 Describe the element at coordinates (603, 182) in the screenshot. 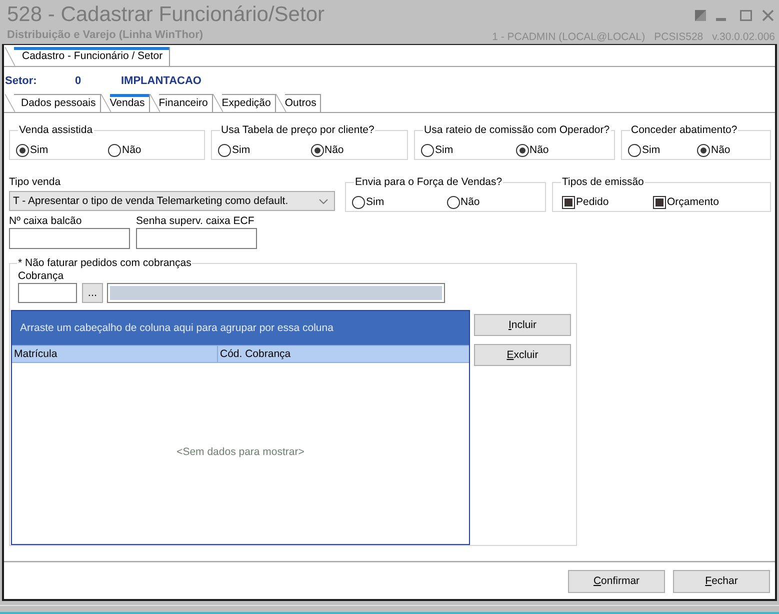

I see `group-title: Tipos de emissão` at that location.